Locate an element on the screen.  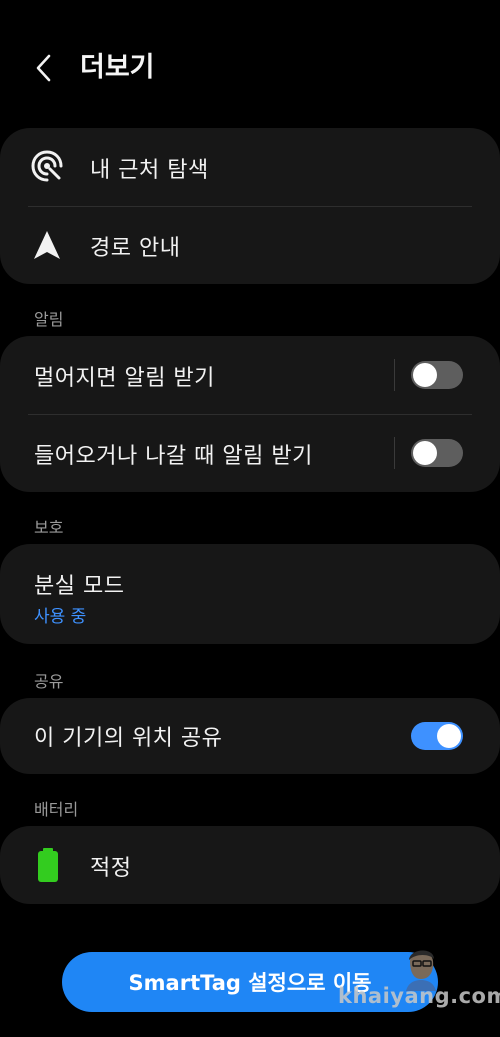
share-location-toggle is located at coordinates (437, 736).